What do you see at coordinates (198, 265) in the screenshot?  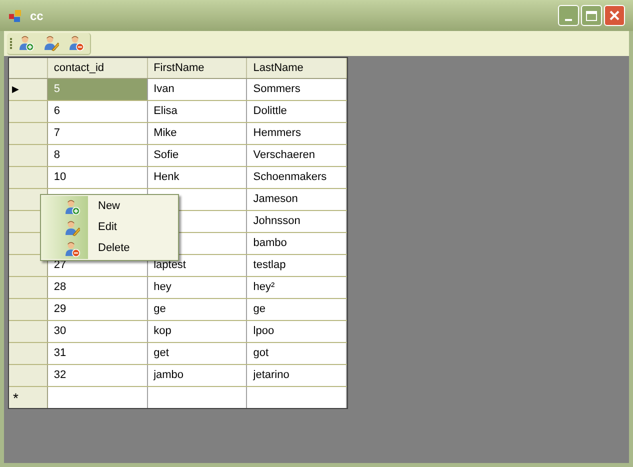 I see `table-cell: laptest` at bounding box center [198, 265].